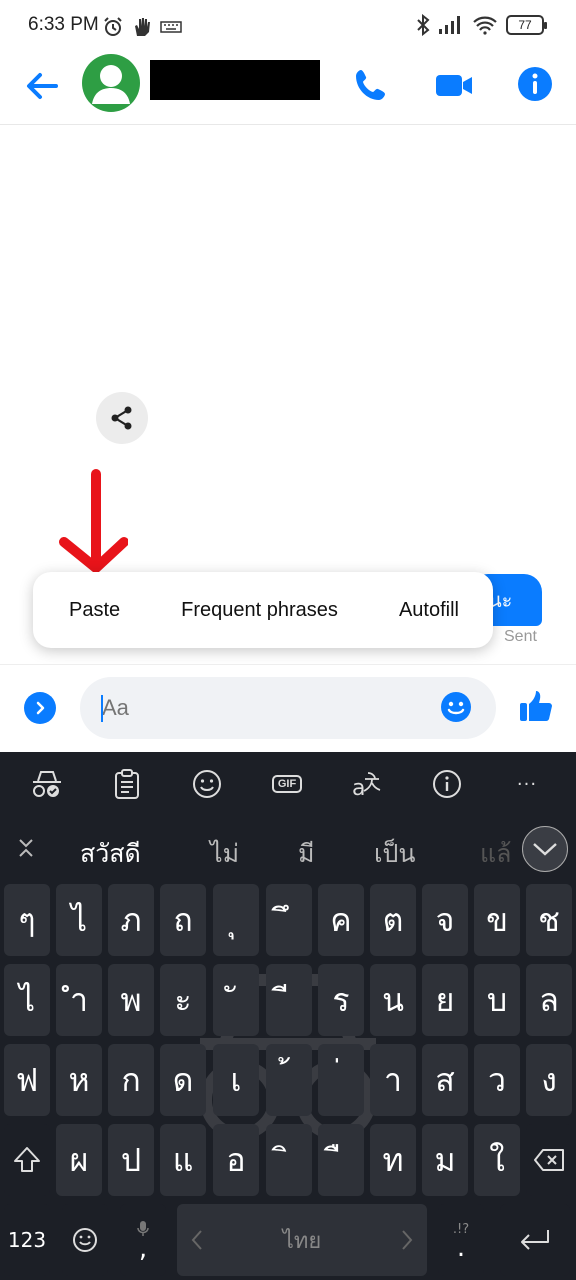 The height and width of the screenshot is (1280, 576). Describe the element at coordinates (26, 848) in the screenshot. I see `close-icon` at that location.